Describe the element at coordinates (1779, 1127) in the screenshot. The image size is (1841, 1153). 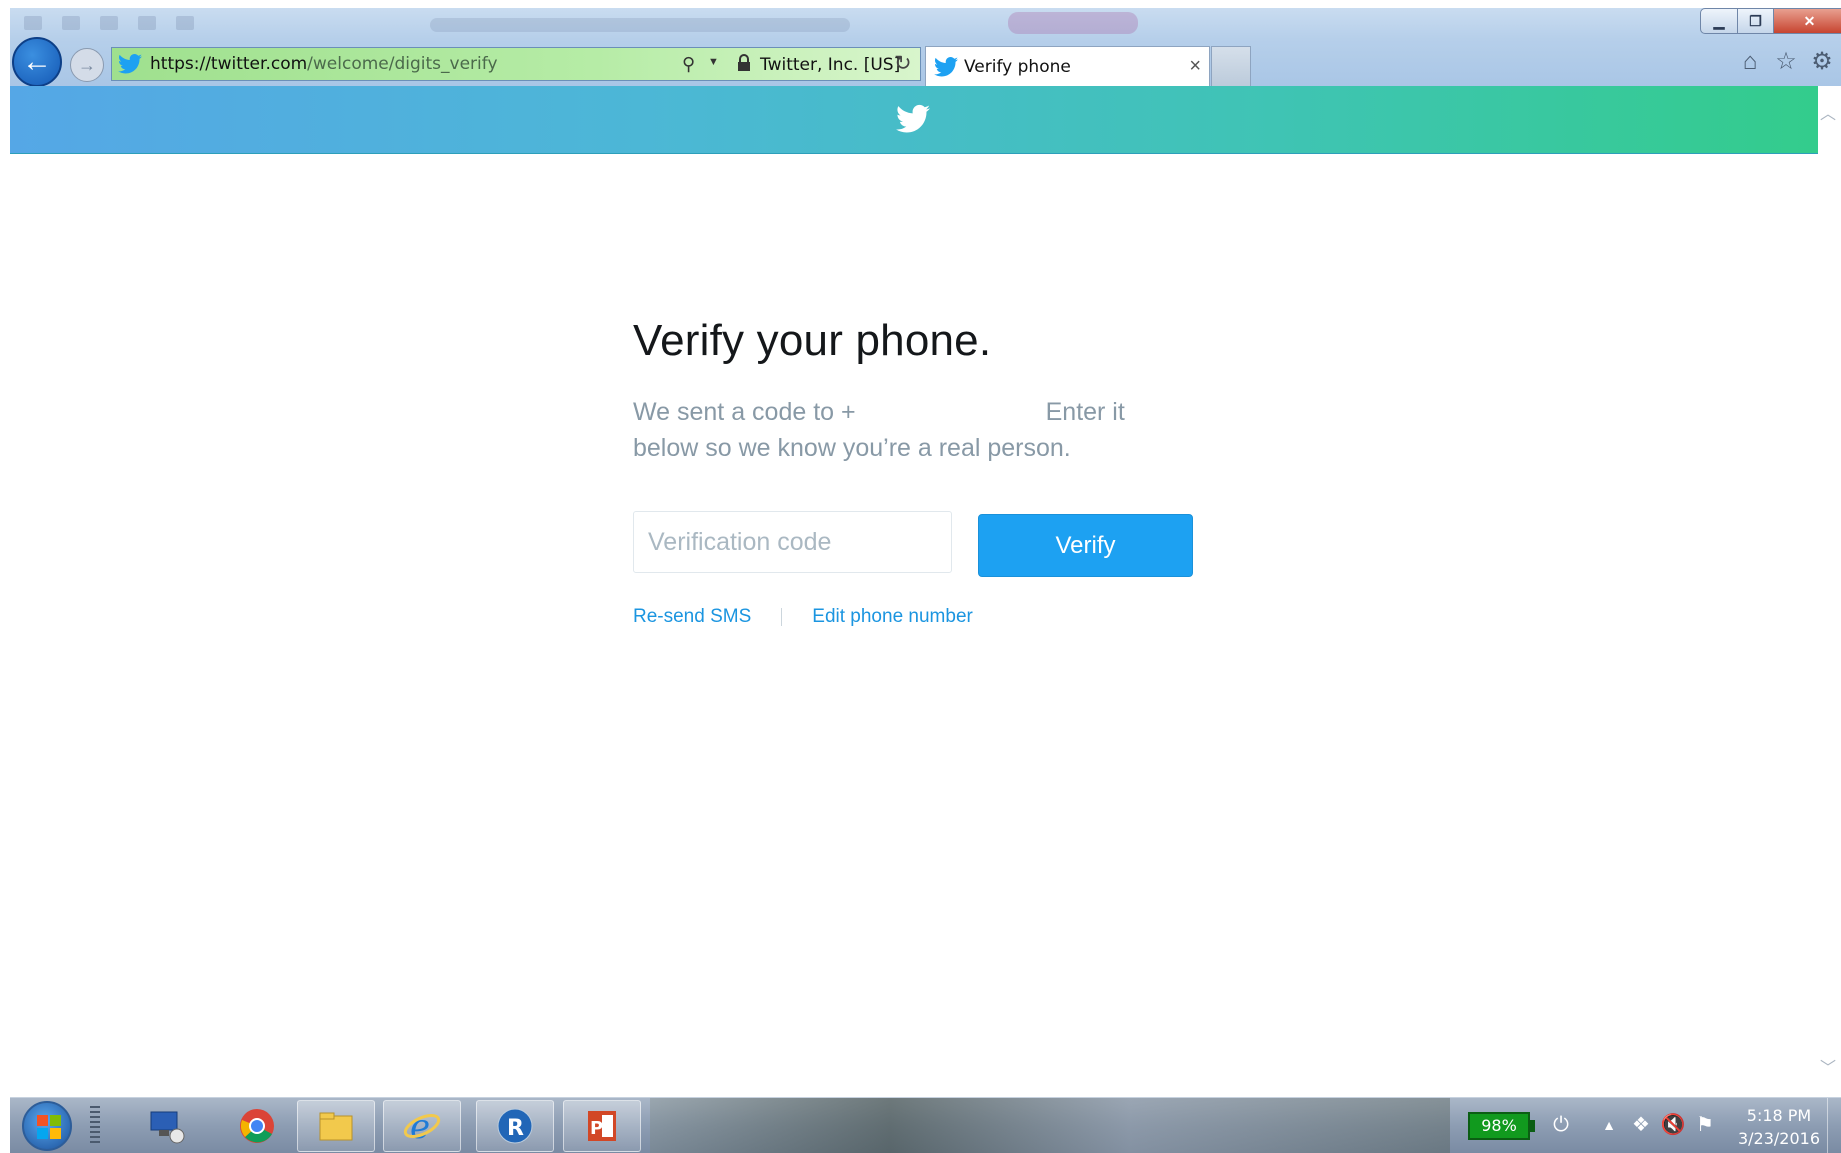
I see `taskbar-clock: 5:18 PM 3/23/2016` at that location.